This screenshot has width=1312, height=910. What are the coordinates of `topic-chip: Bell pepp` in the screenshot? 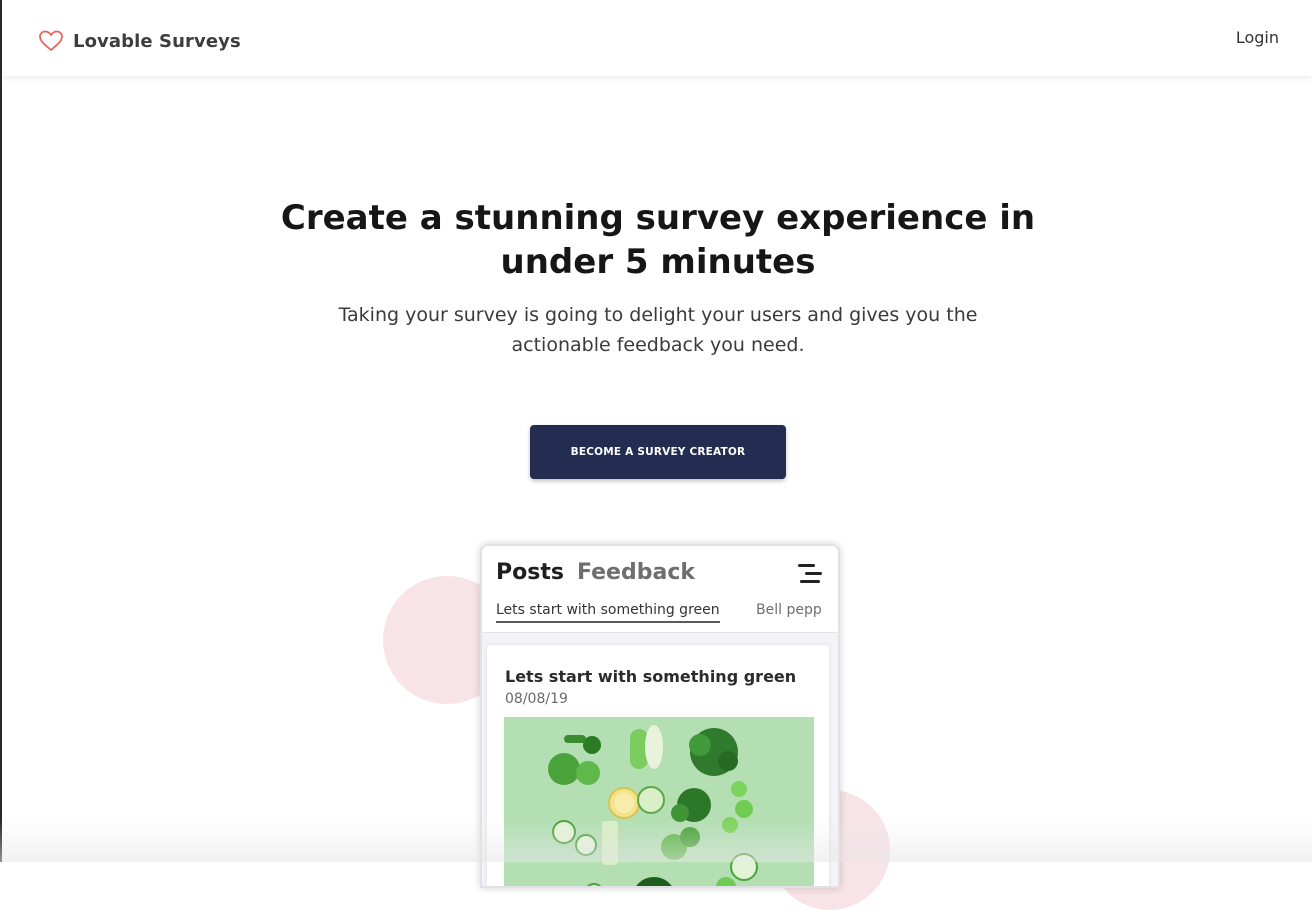 It's located at (789, 610).